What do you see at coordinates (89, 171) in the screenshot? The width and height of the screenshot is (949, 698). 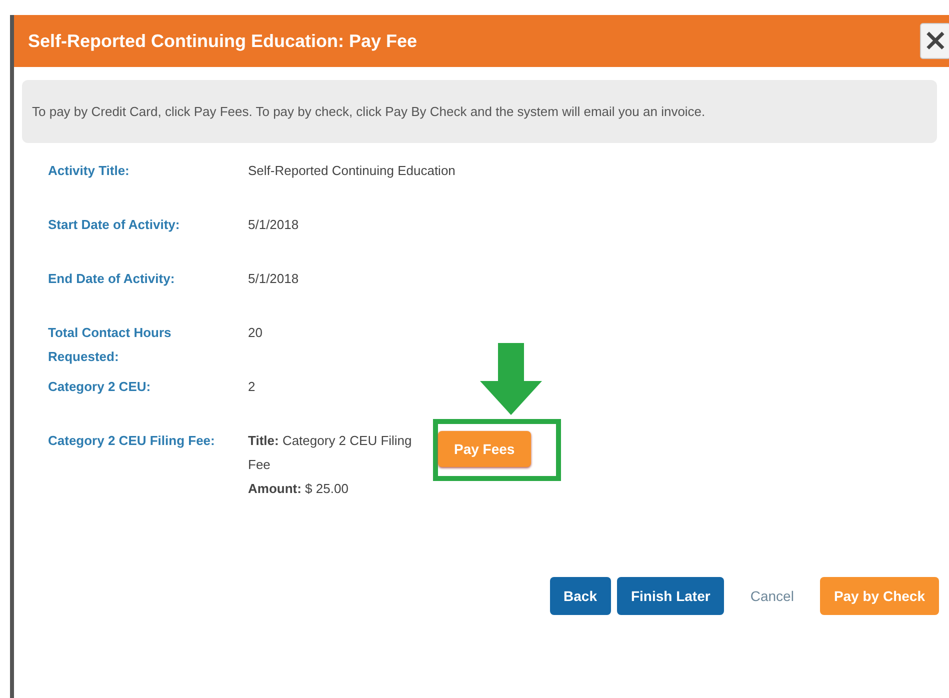 I see `field-label: Activity Title:` at bounding box center [89, 171].